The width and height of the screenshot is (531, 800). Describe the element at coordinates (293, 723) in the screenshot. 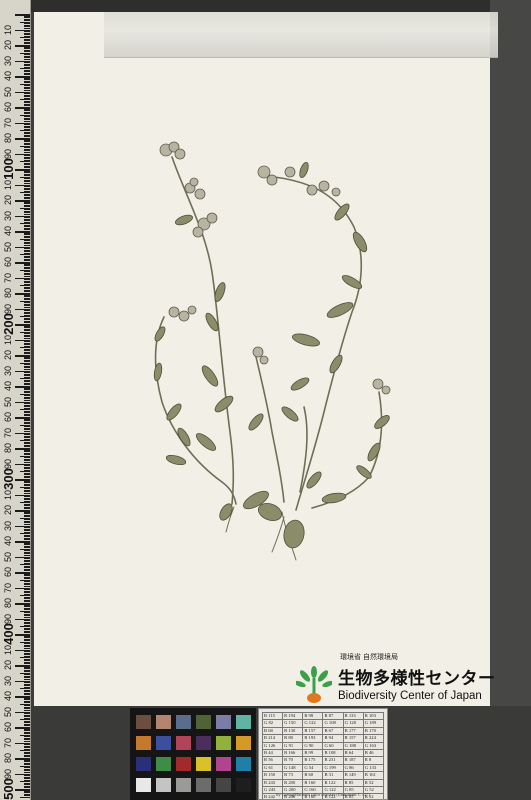

I see `table-cell: G 150` at that location.